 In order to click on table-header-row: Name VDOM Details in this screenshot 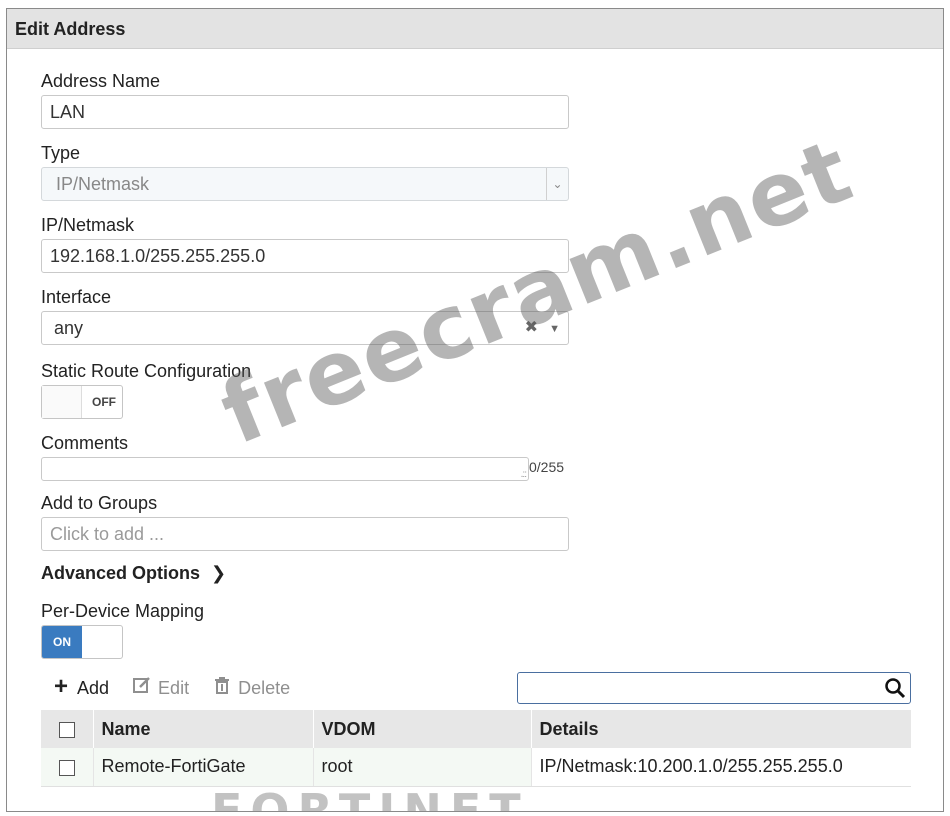, I will do `click(476, 729)`.